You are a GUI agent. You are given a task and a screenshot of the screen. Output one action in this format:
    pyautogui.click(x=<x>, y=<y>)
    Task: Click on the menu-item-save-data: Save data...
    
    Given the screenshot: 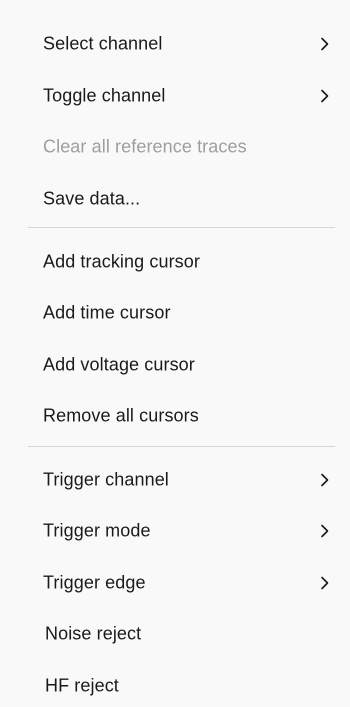 What is the action you would take?
    pyautogui.click(x=175, y=199)
    